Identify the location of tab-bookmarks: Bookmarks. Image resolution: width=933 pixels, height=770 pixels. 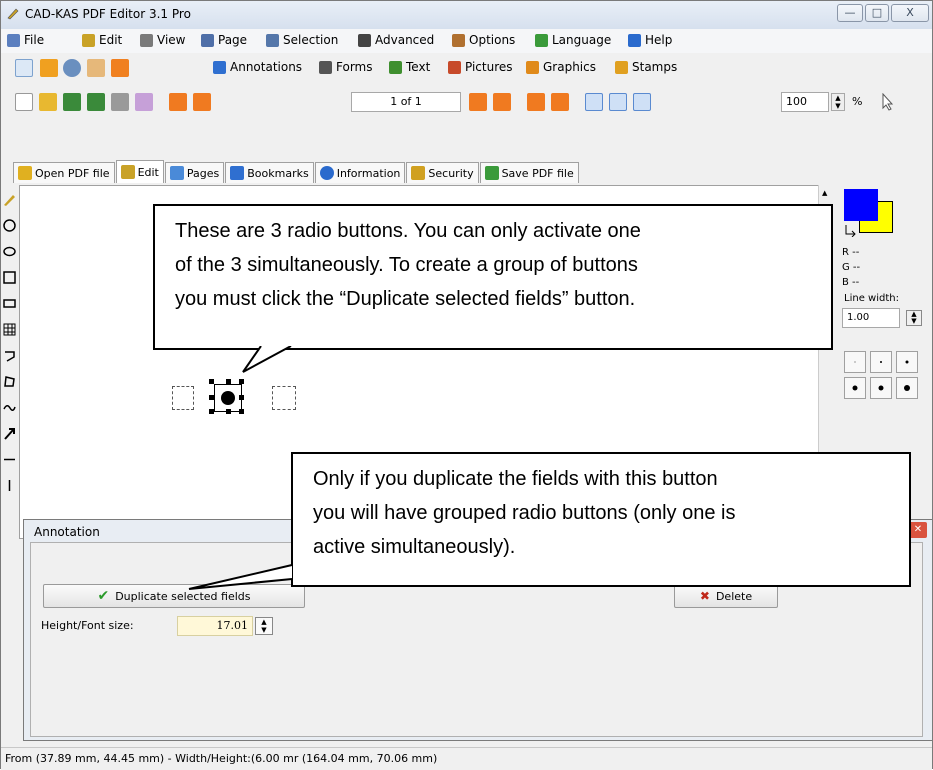
(269, 172).